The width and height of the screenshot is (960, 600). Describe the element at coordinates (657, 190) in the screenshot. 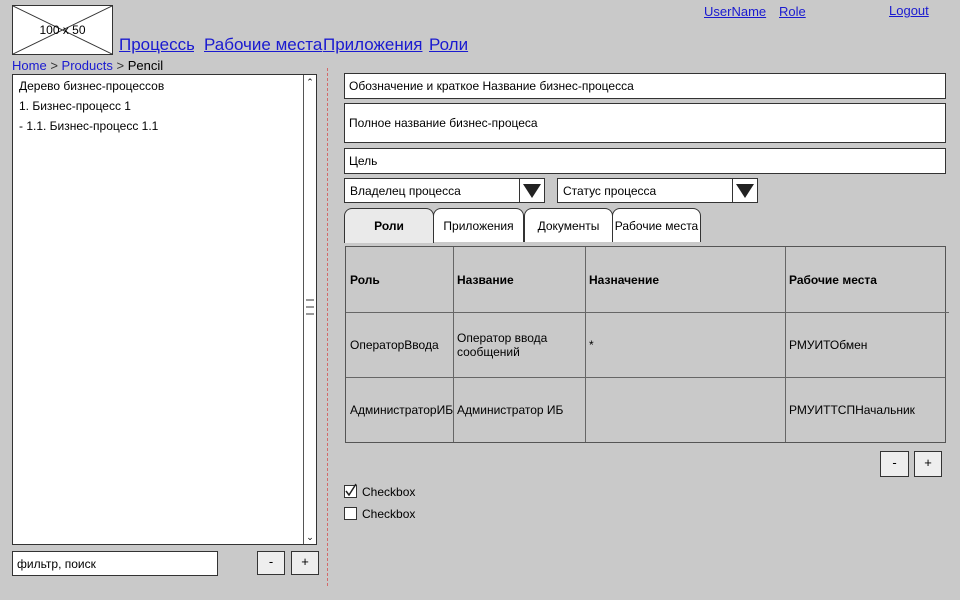

I see `status-select: Статус процесса` at that location.